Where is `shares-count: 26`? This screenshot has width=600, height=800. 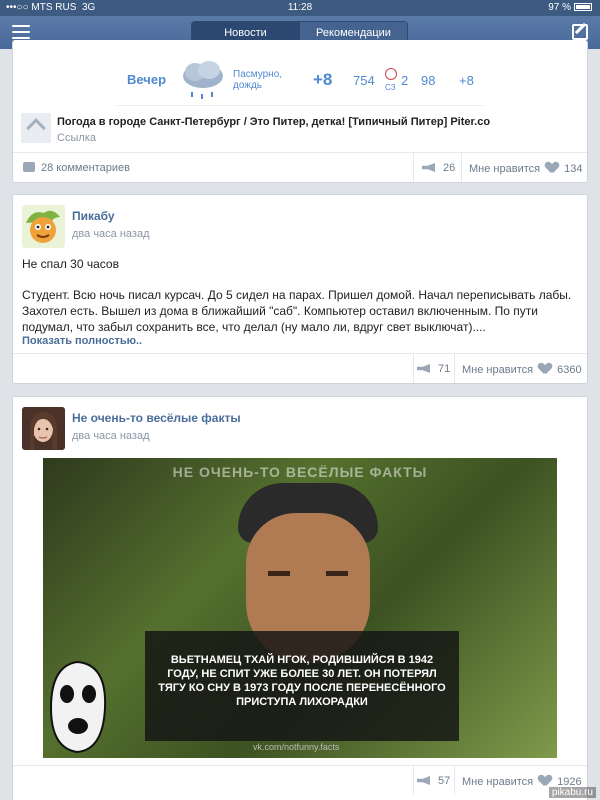 shares-count: 26 is located at coordinates (449, 168).